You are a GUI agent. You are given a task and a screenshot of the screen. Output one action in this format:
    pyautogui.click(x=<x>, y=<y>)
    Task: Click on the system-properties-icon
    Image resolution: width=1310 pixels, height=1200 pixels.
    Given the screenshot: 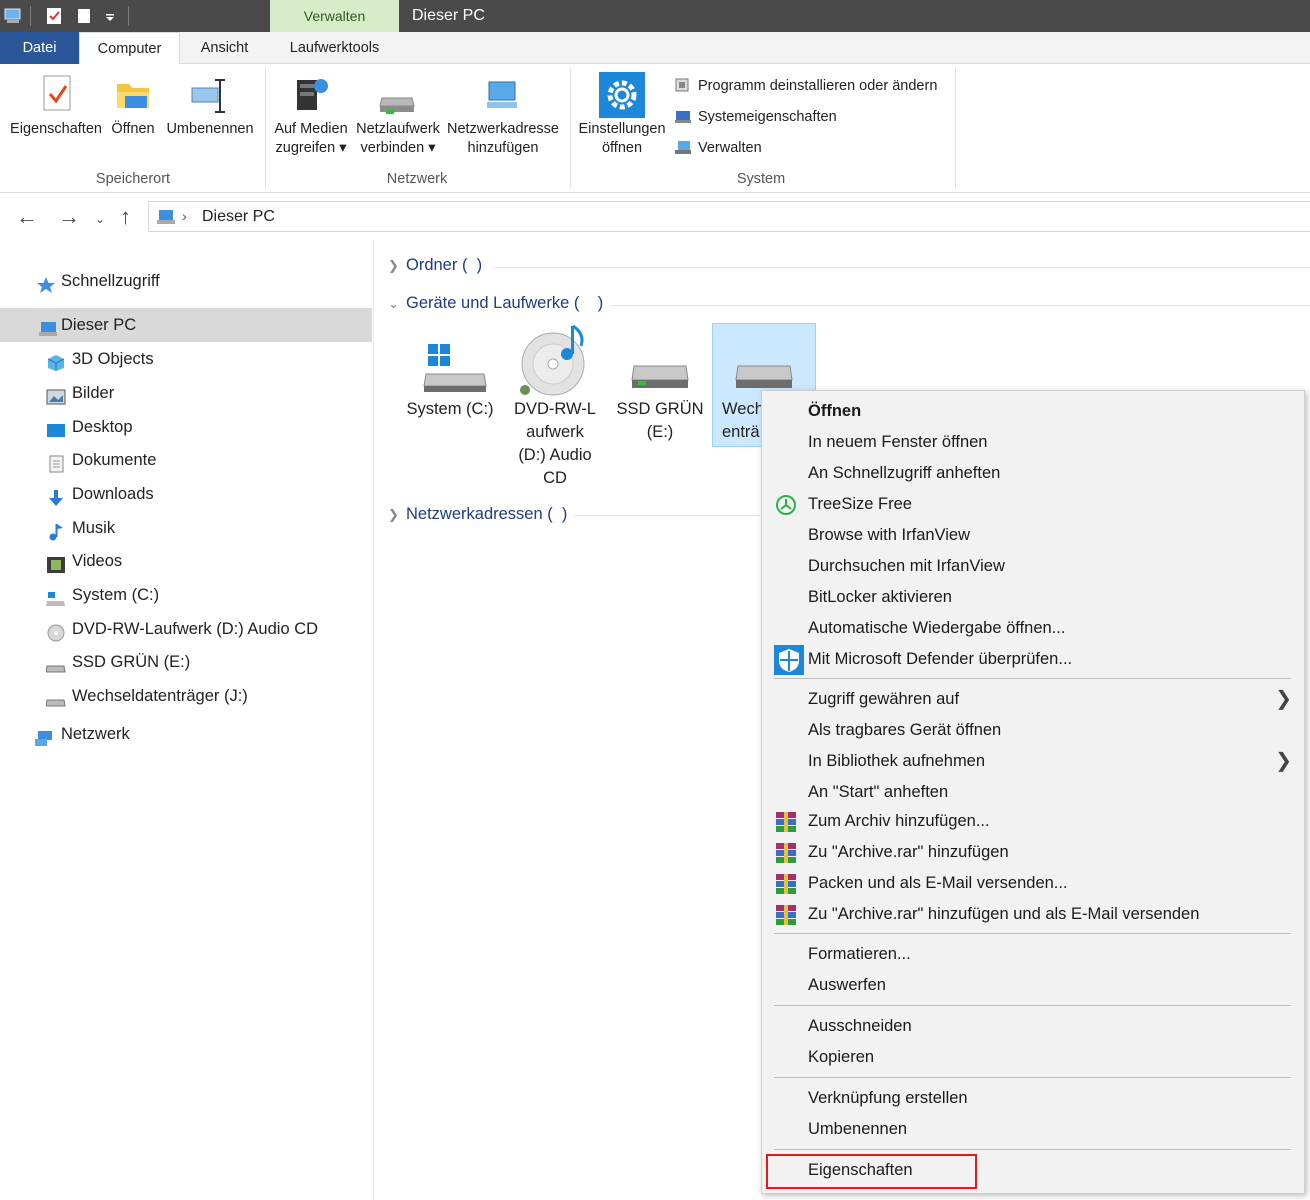 What is the action you would take?
    pyautogui.click(x=683, y=116)
    